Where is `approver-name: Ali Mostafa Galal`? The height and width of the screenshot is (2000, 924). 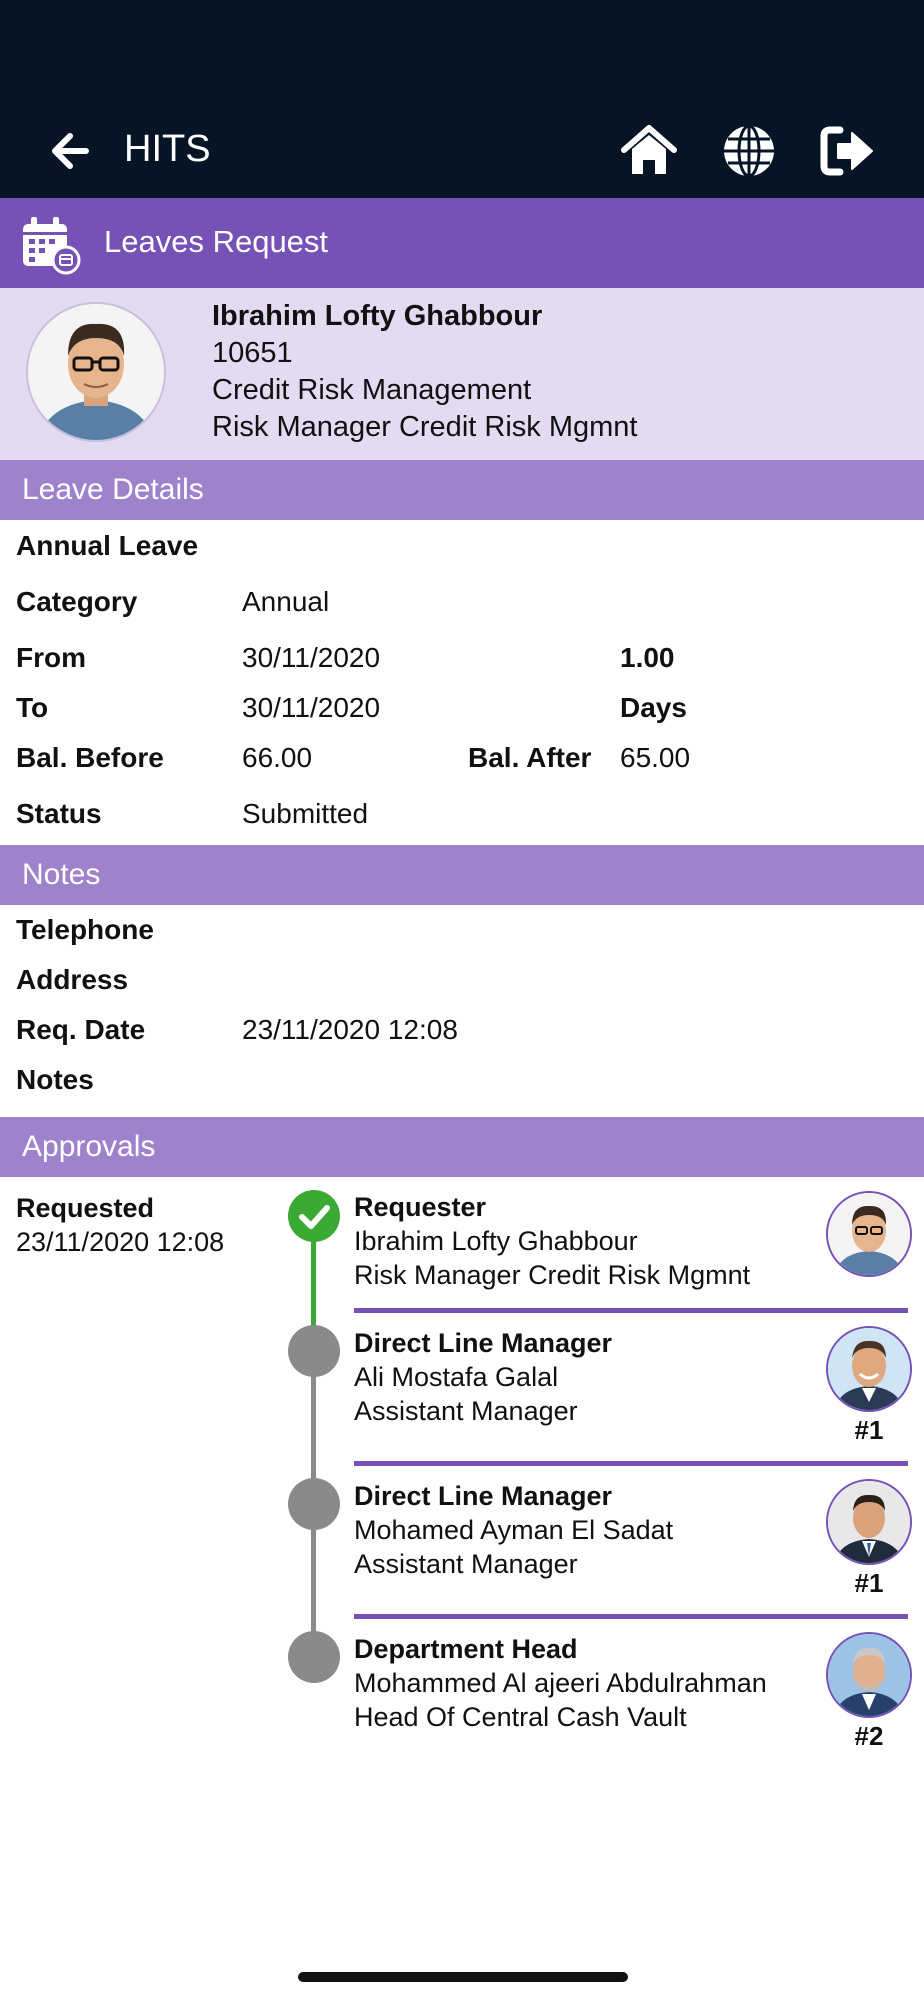 approver-name: Ali Mostafa Galal is located at coordinates (456, 1377).